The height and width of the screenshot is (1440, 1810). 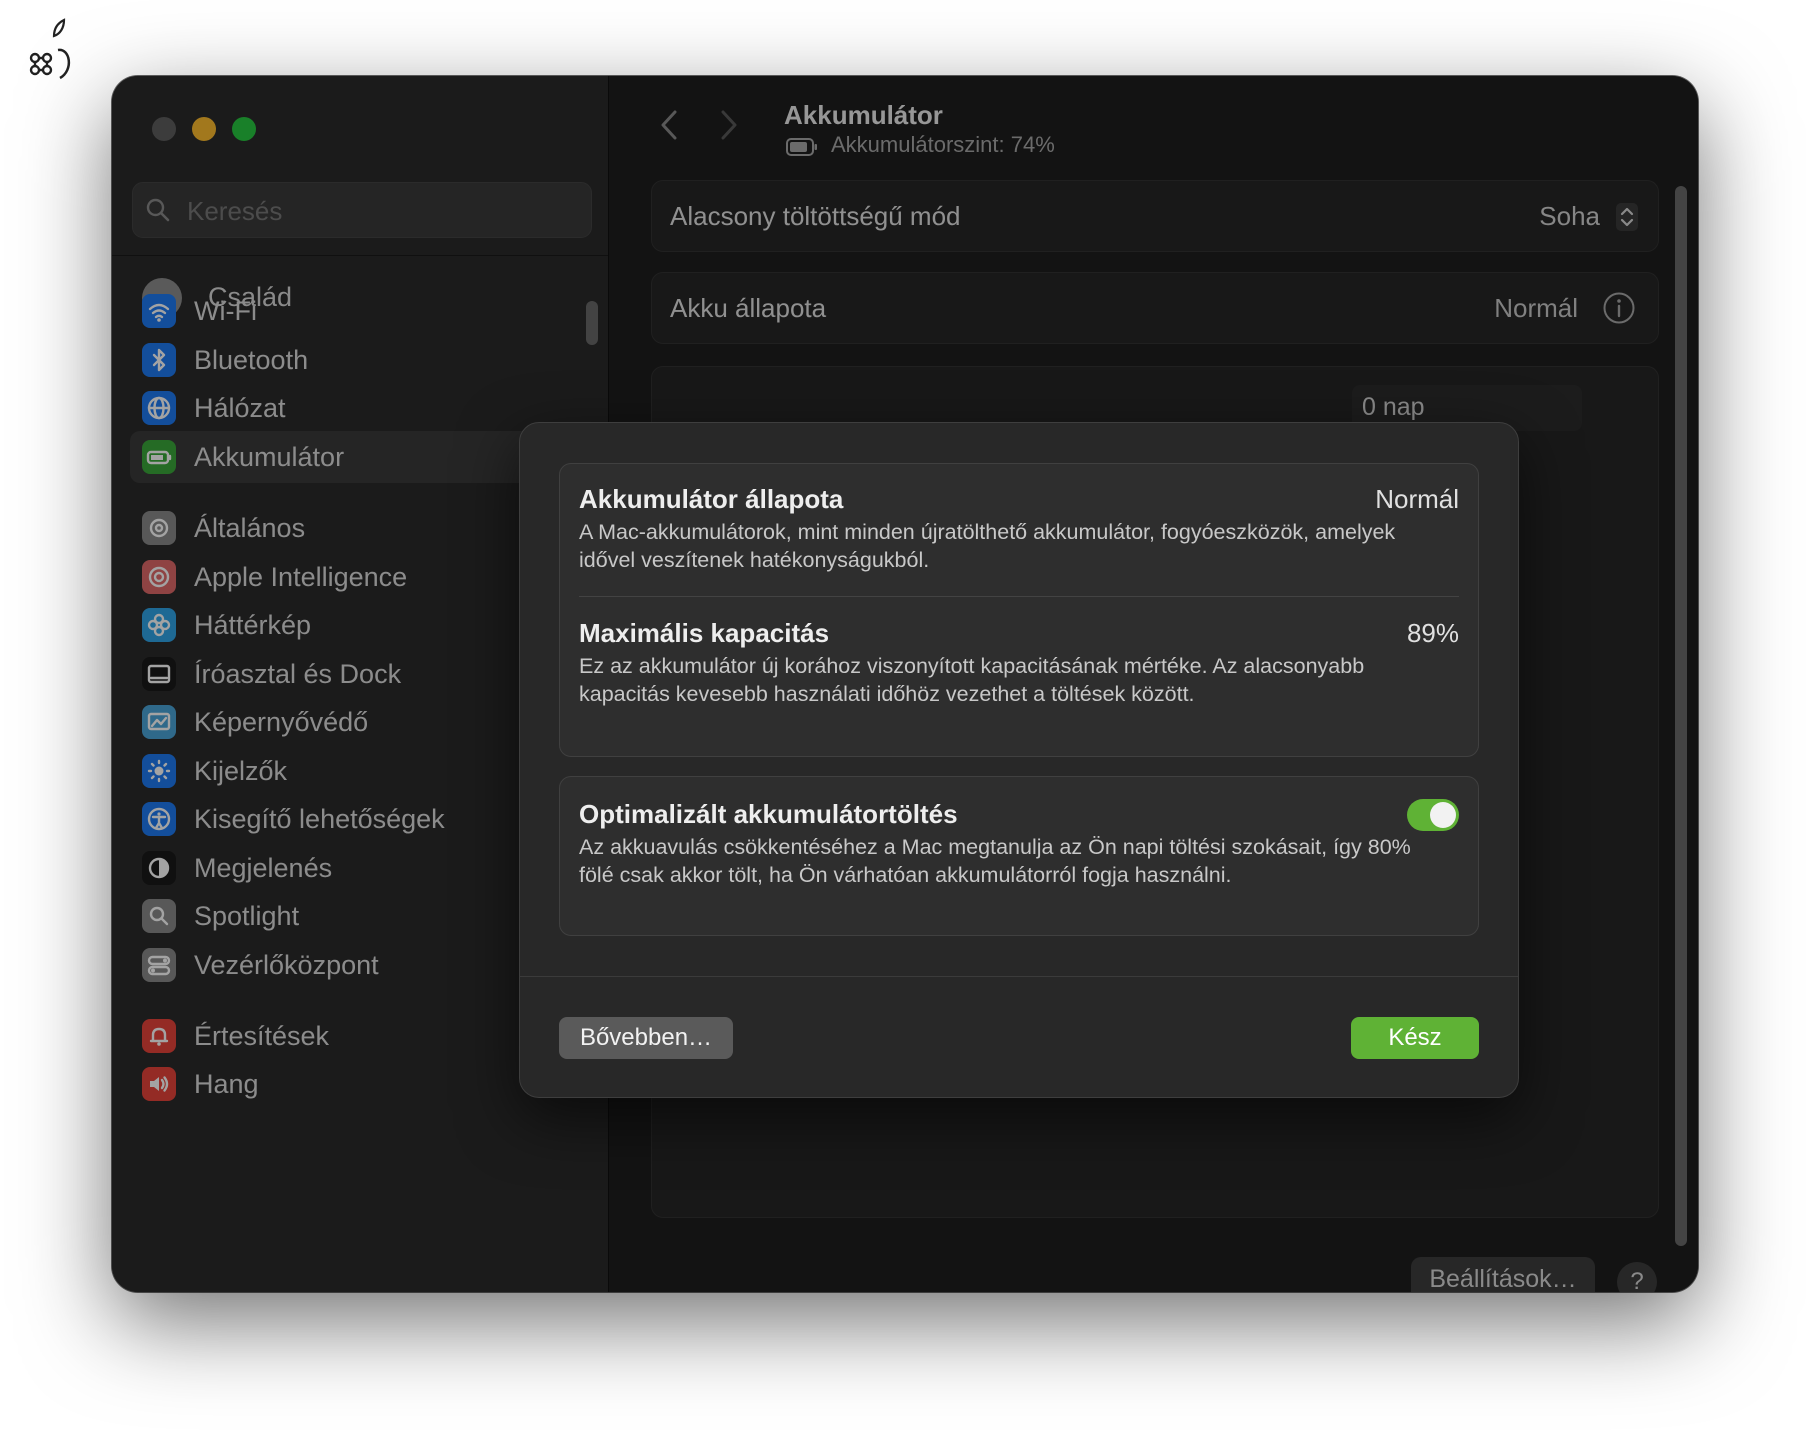 I want to click on dialog-divider, so click(x=1019, y=596).